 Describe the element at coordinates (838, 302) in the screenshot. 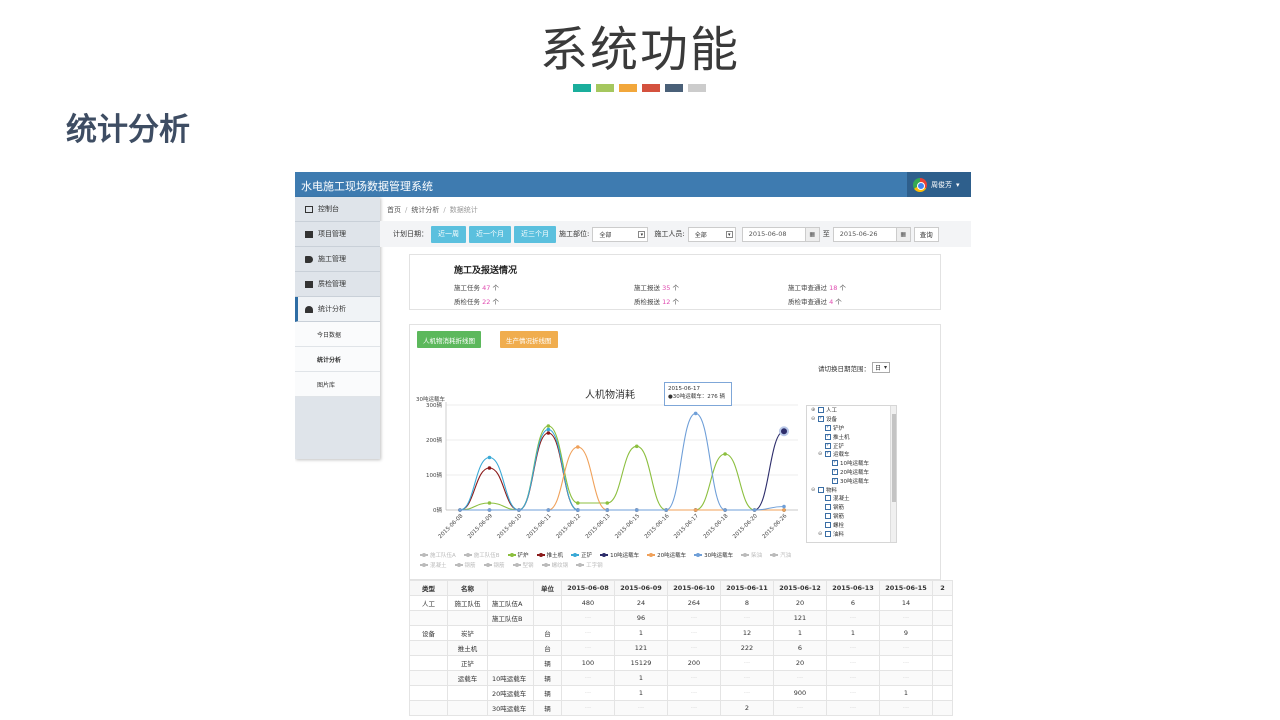

I see `stat-unit: 个` at that location.